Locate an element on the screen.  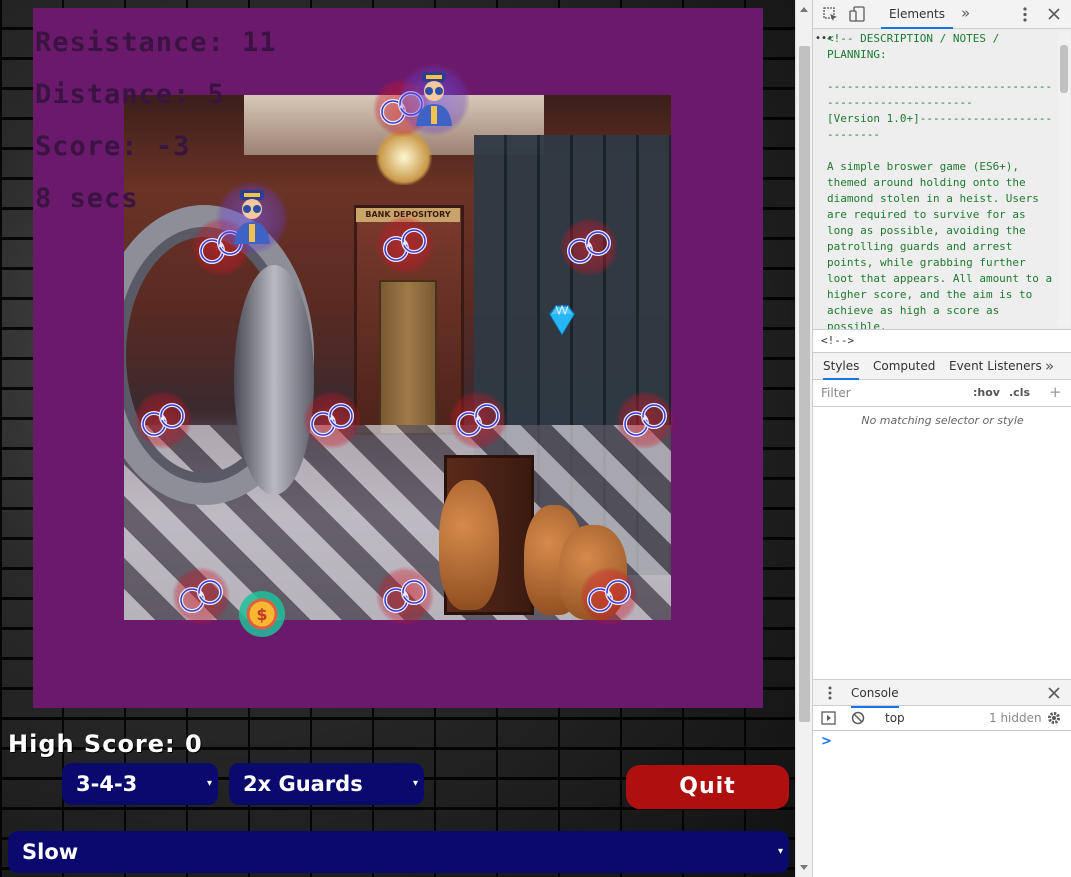
page-scrollbar-thumb is located at coordinates (804, 384).